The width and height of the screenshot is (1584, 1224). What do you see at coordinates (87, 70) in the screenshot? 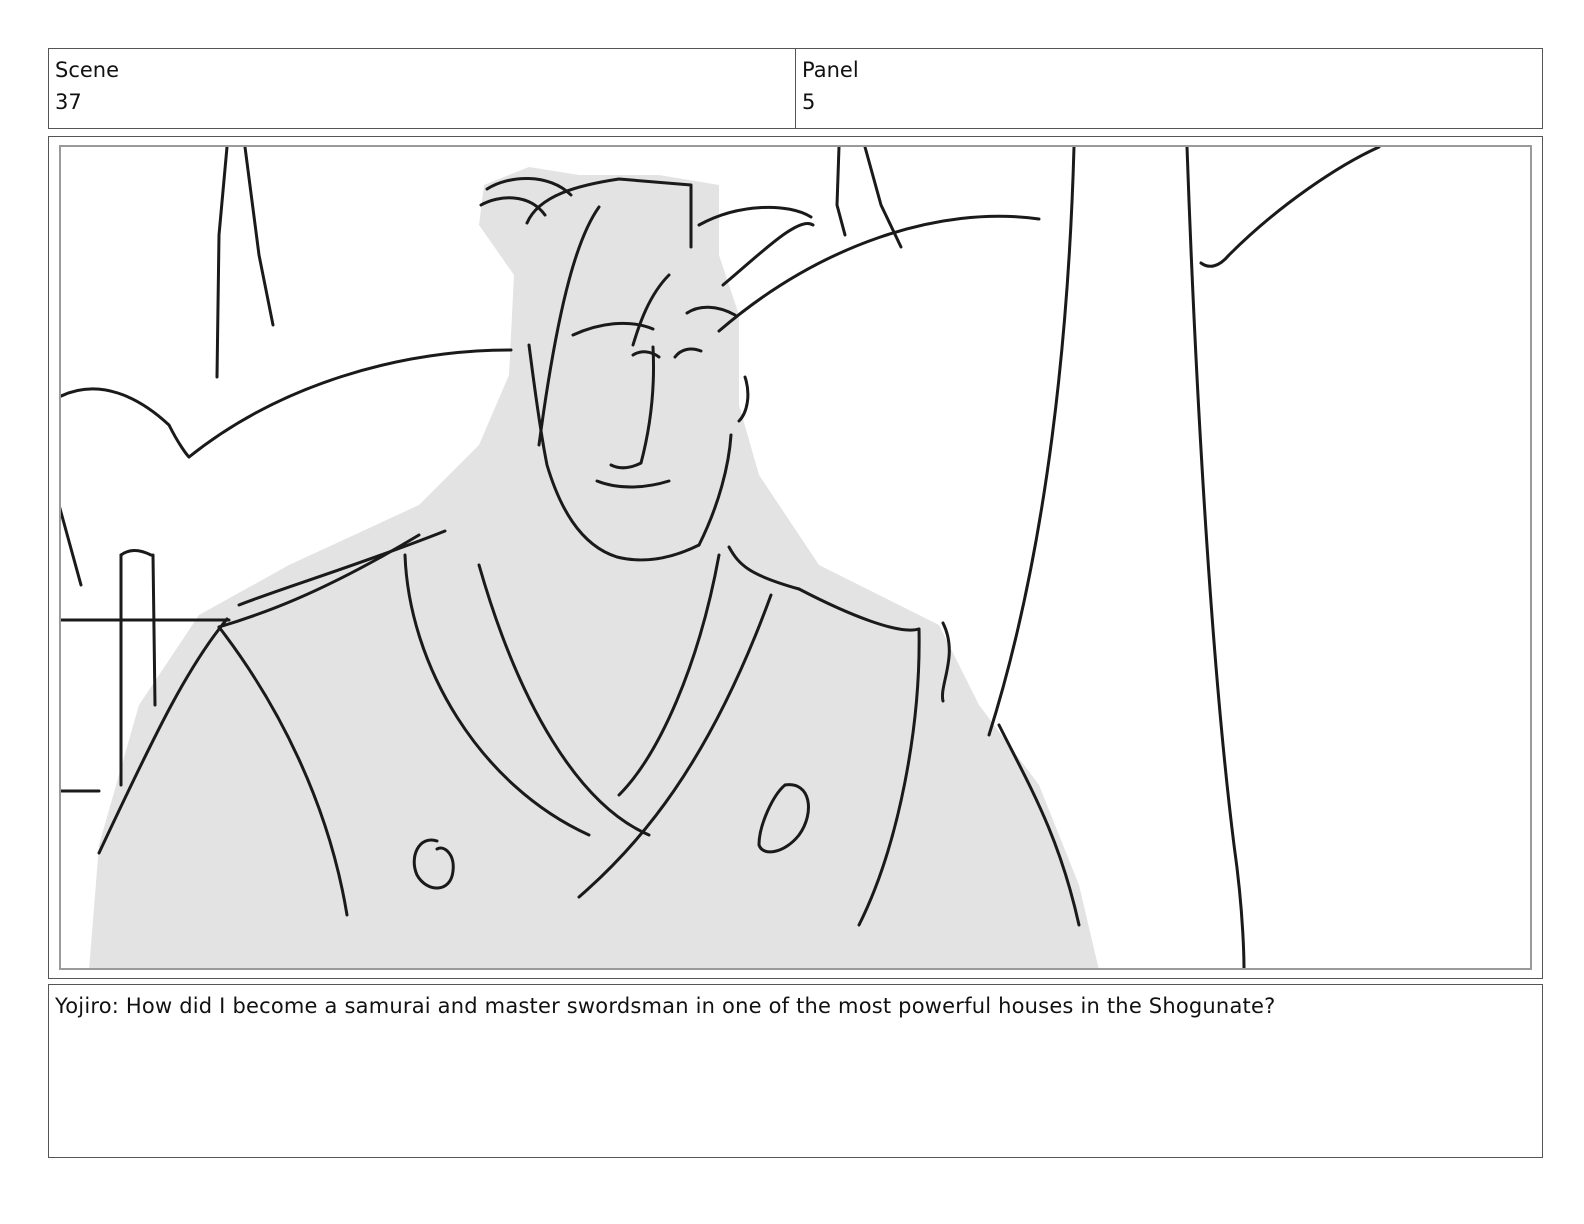
I see `scene-label: Scene` at bounding box center [87, 70].